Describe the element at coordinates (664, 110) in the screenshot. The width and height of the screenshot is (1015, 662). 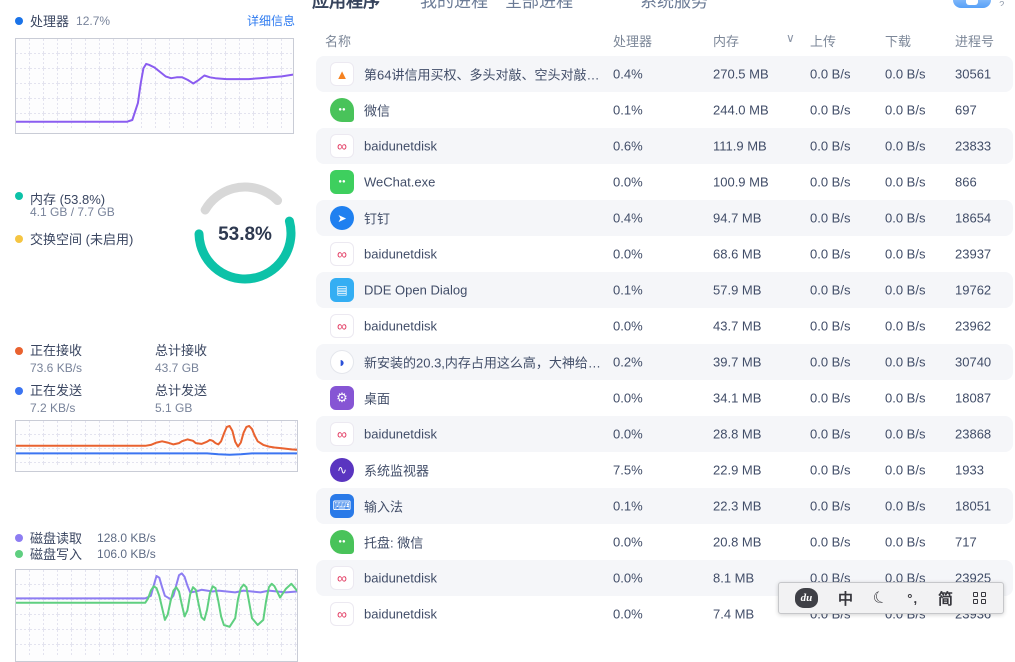
I see `process-row: ●● 微信 0.1% 244.0 MB 0.0 B/s 0.0 B/s 697` at that location.